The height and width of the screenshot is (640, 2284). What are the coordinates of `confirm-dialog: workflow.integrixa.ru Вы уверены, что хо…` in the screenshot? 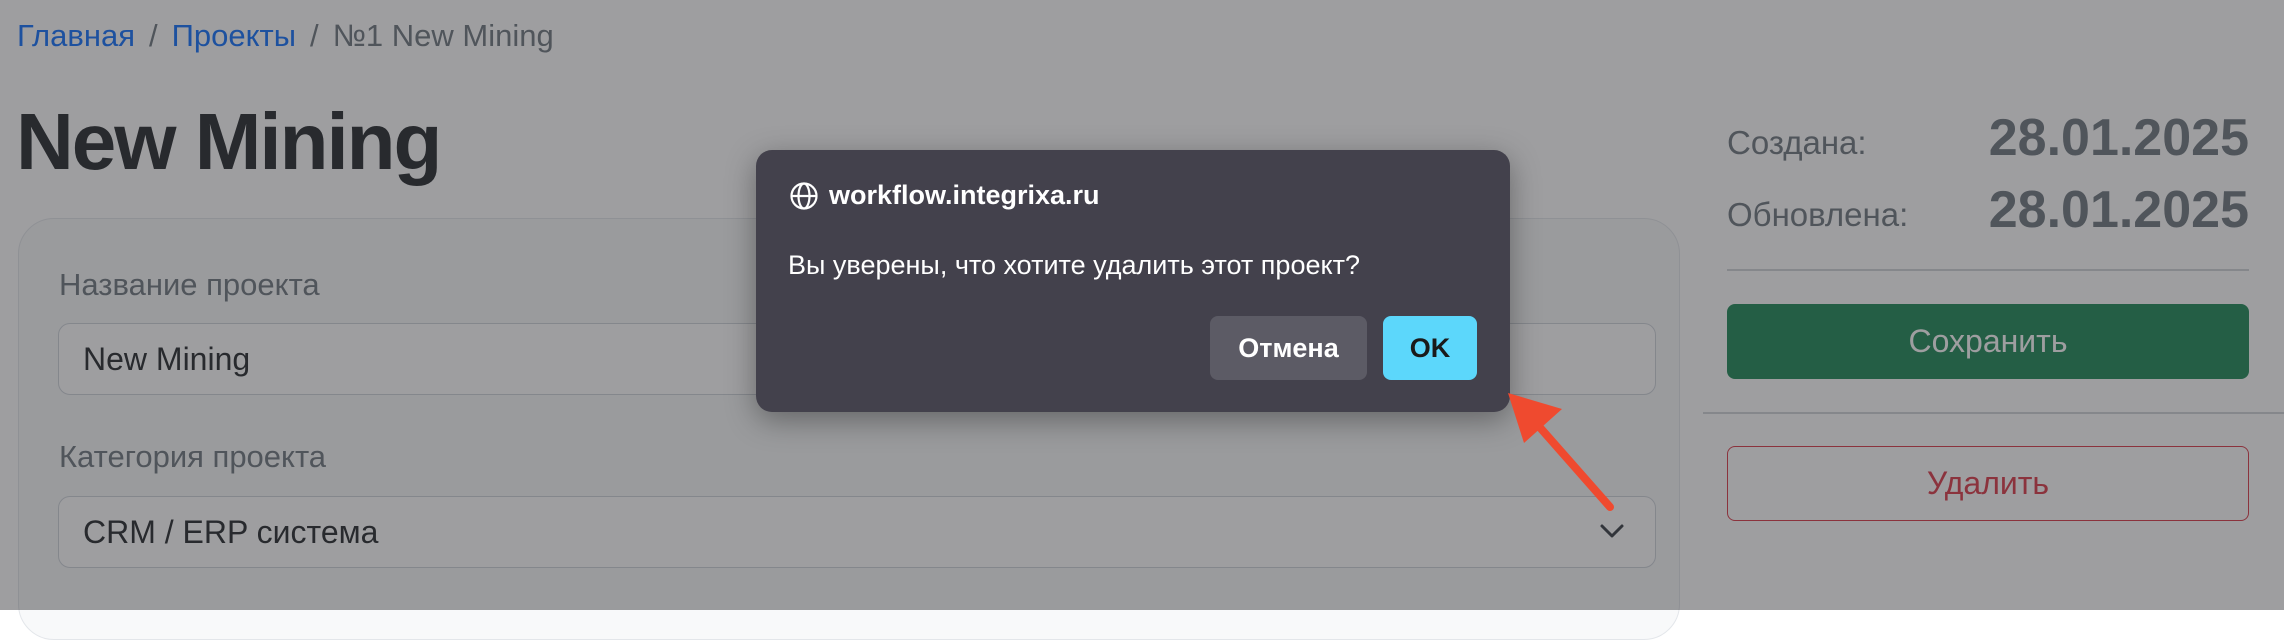 It's located at (1133, 281).